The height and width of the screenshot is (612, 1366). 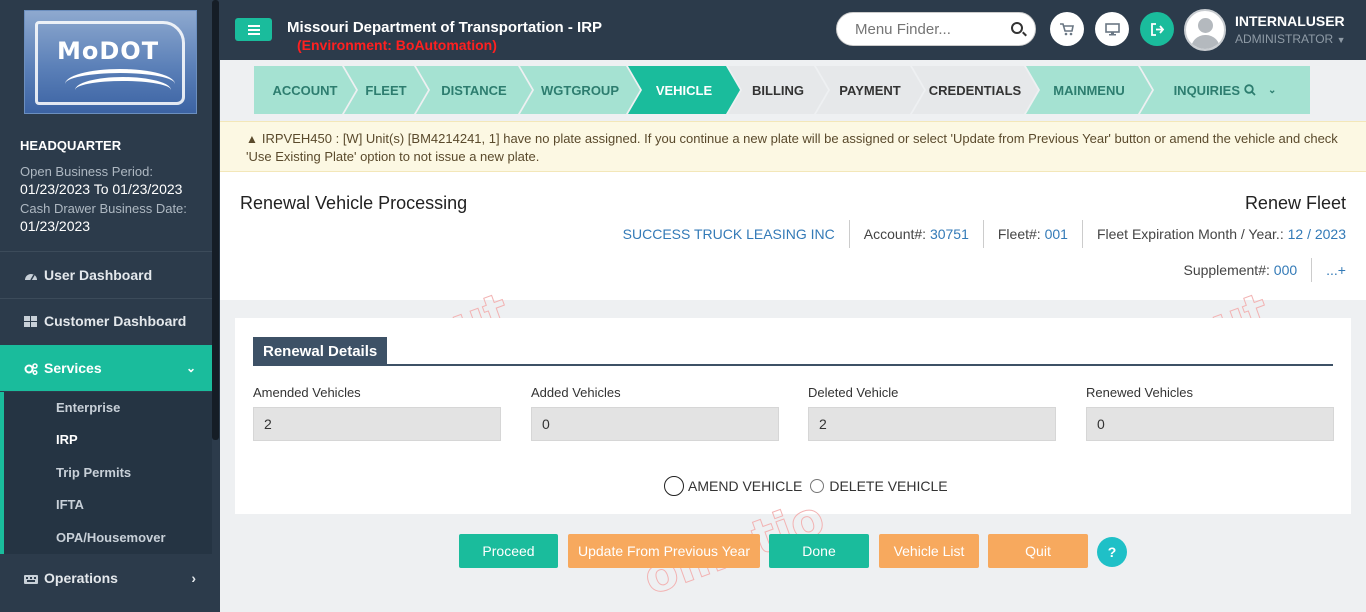 What do you see at coordinates (81, 578) in the screenshot?
I see `sidebar-item-label: Operations` at bounding box center [81, 578].